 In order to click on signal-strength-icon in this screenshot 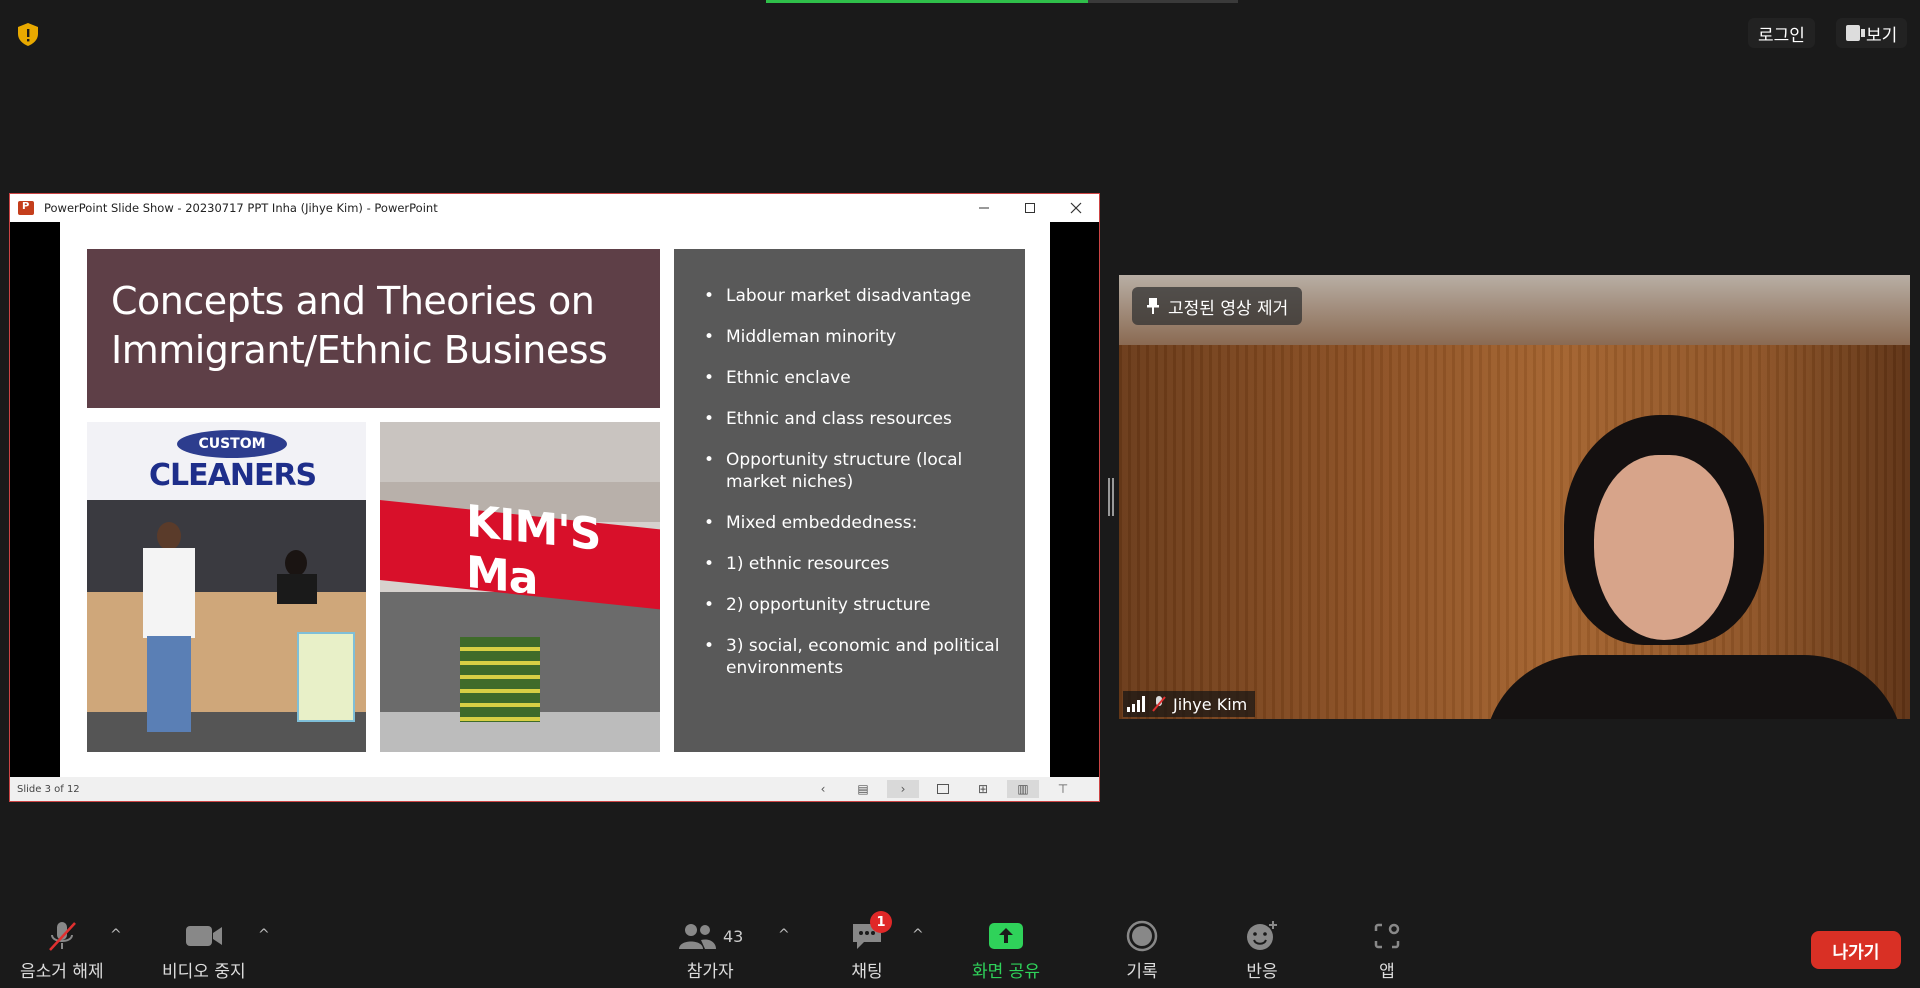, I will do `click(1136, 704)`.